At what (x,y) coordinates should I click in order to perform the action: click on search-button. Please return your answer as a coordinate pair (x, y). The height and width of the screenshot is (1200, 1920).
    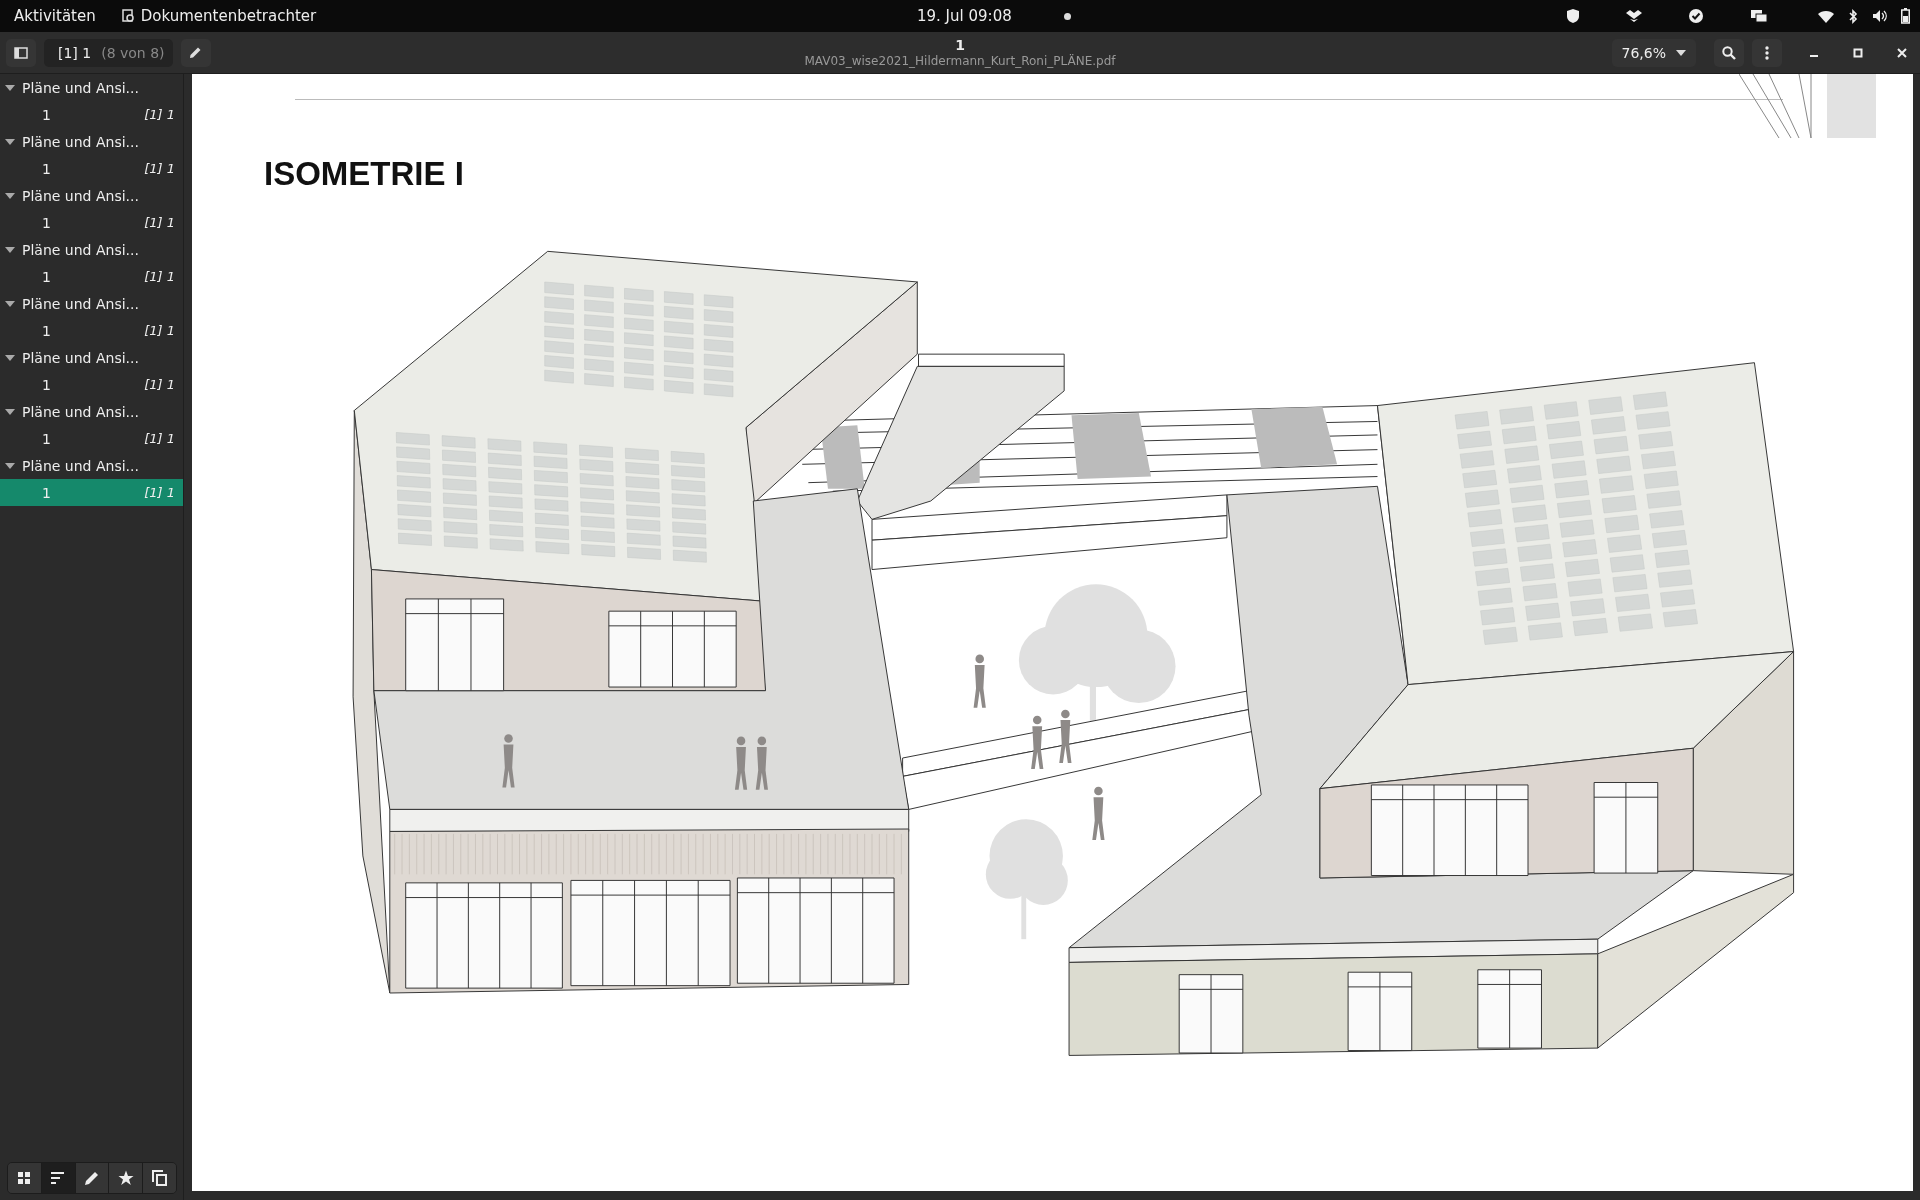
    Looking at the image, I should click on (1729, 52).